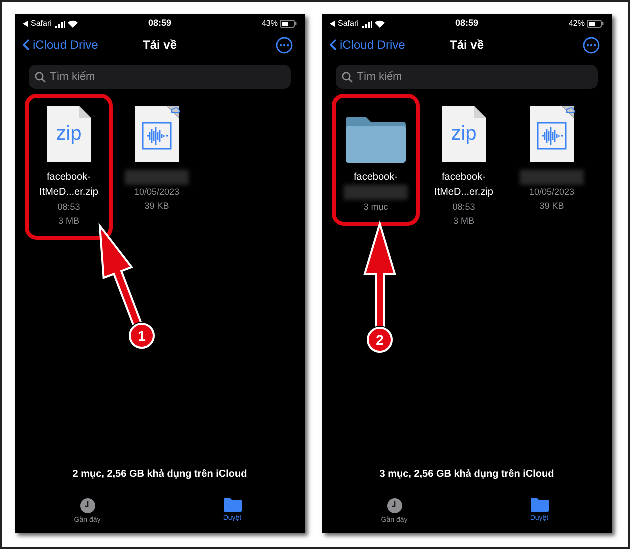  What do you see at coordinates (467, 475) in the screenshot?
I see `storage-summary: 3 mục, 2,56 GB khả dụng trên iCloud` at bounding box center [467, 475].